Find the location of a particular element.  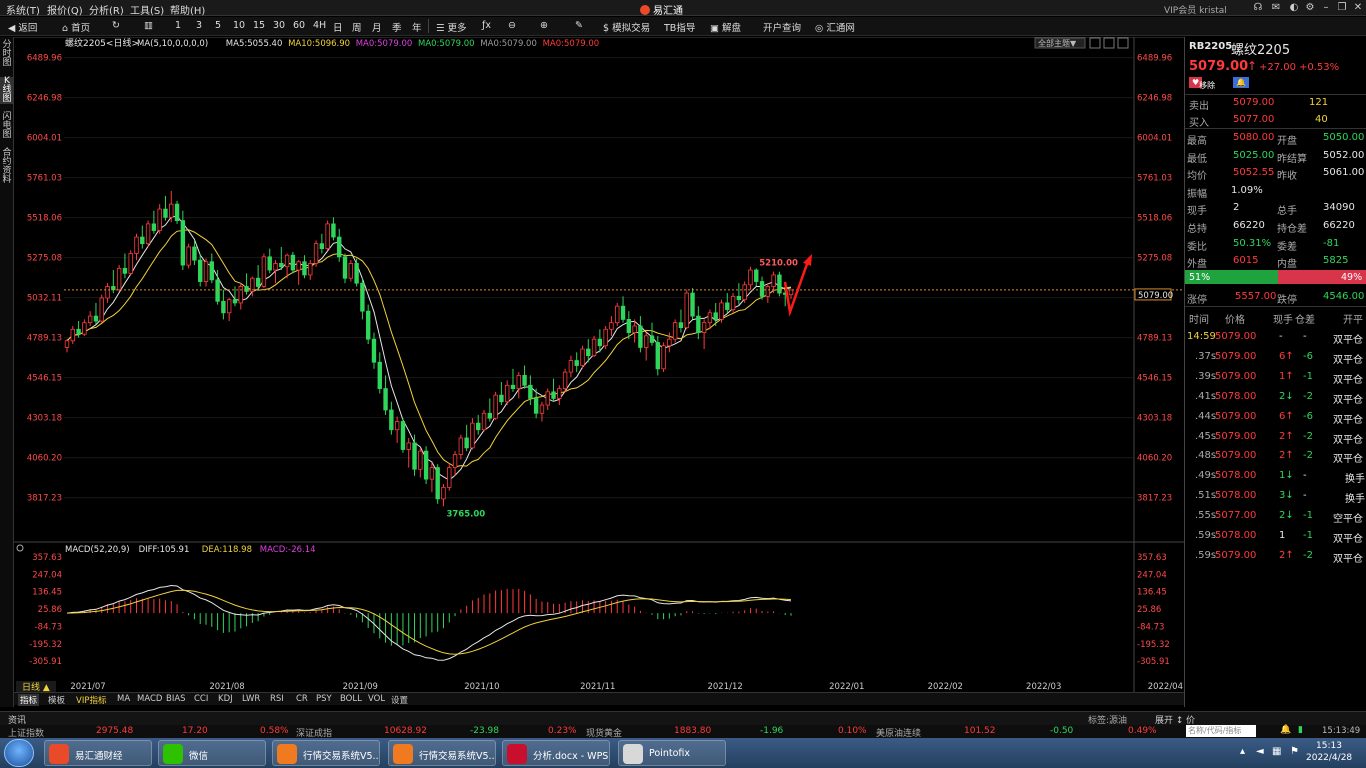

tab-rsi: RSI is located at coordinates (277, 699).